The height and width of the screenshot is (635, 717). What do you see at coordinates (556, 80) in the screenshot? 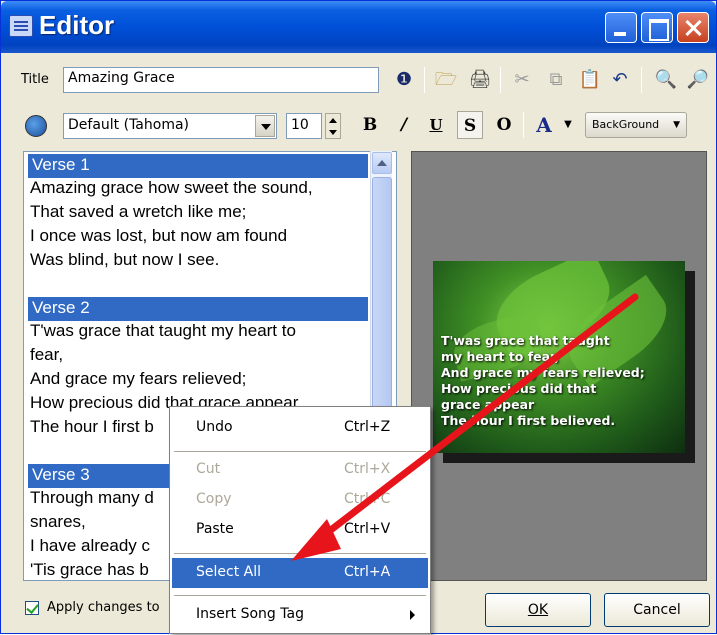
I see `copy-icon: ⧉` at bounding box center [556, 80].